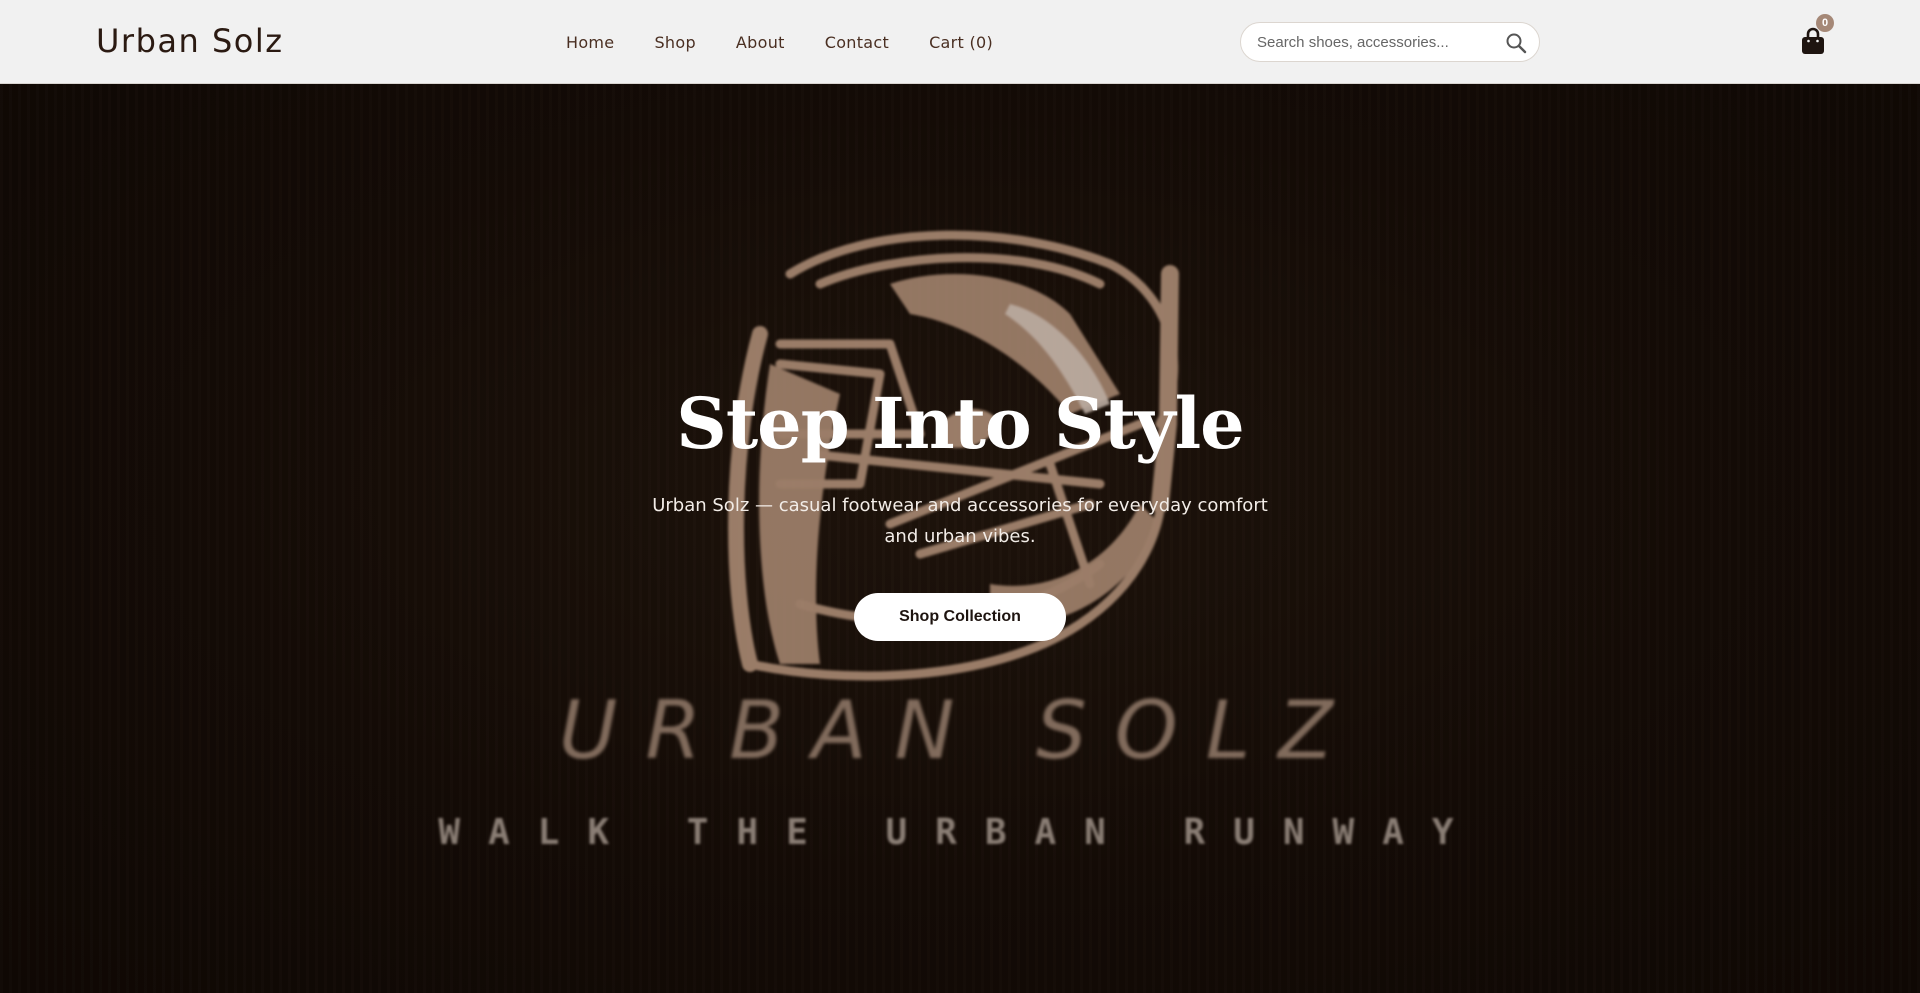 This screenshot has width=1920, height=993. Describe the element at coordinates (960, 832) in the screenshot. I see `logo-tagline: WALK THE URBAN RUNWAY` at that location.